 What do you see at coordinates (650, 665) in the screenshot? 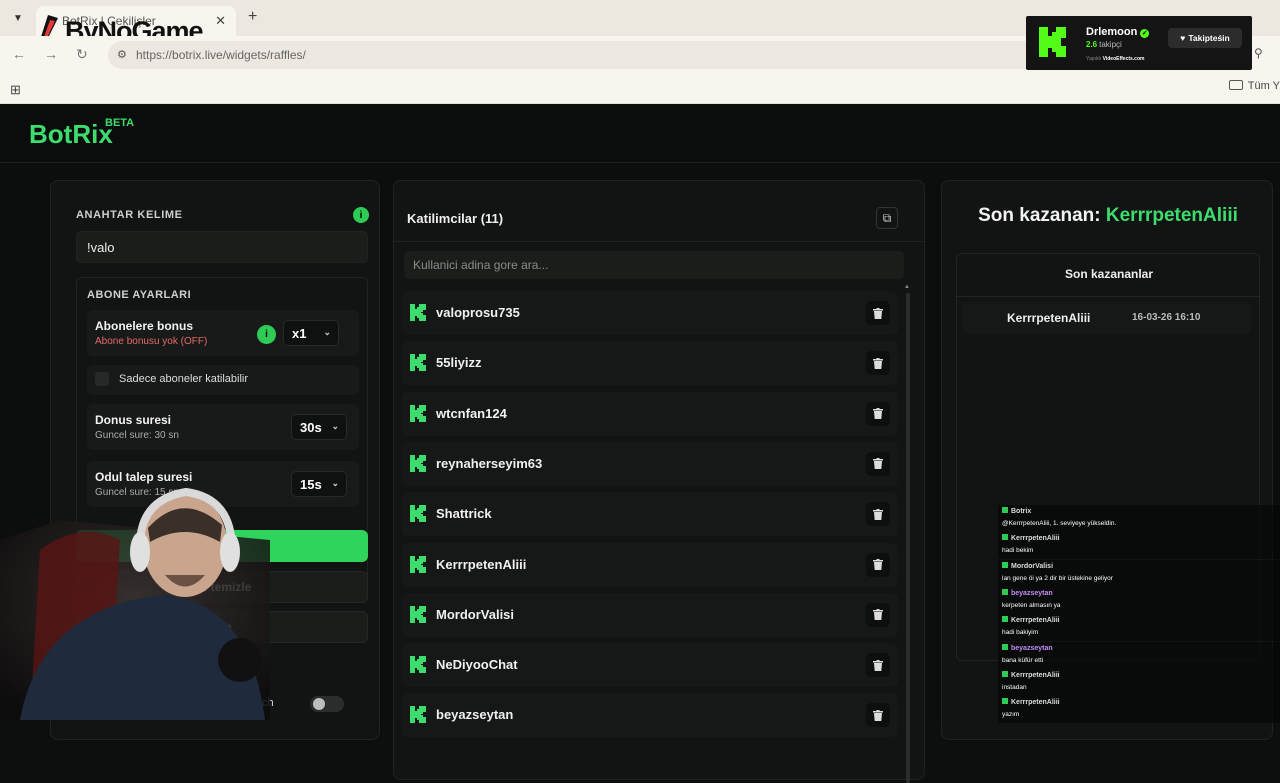
I see `participant-row: NeDiyooChat` at bounding box center [650, 665].